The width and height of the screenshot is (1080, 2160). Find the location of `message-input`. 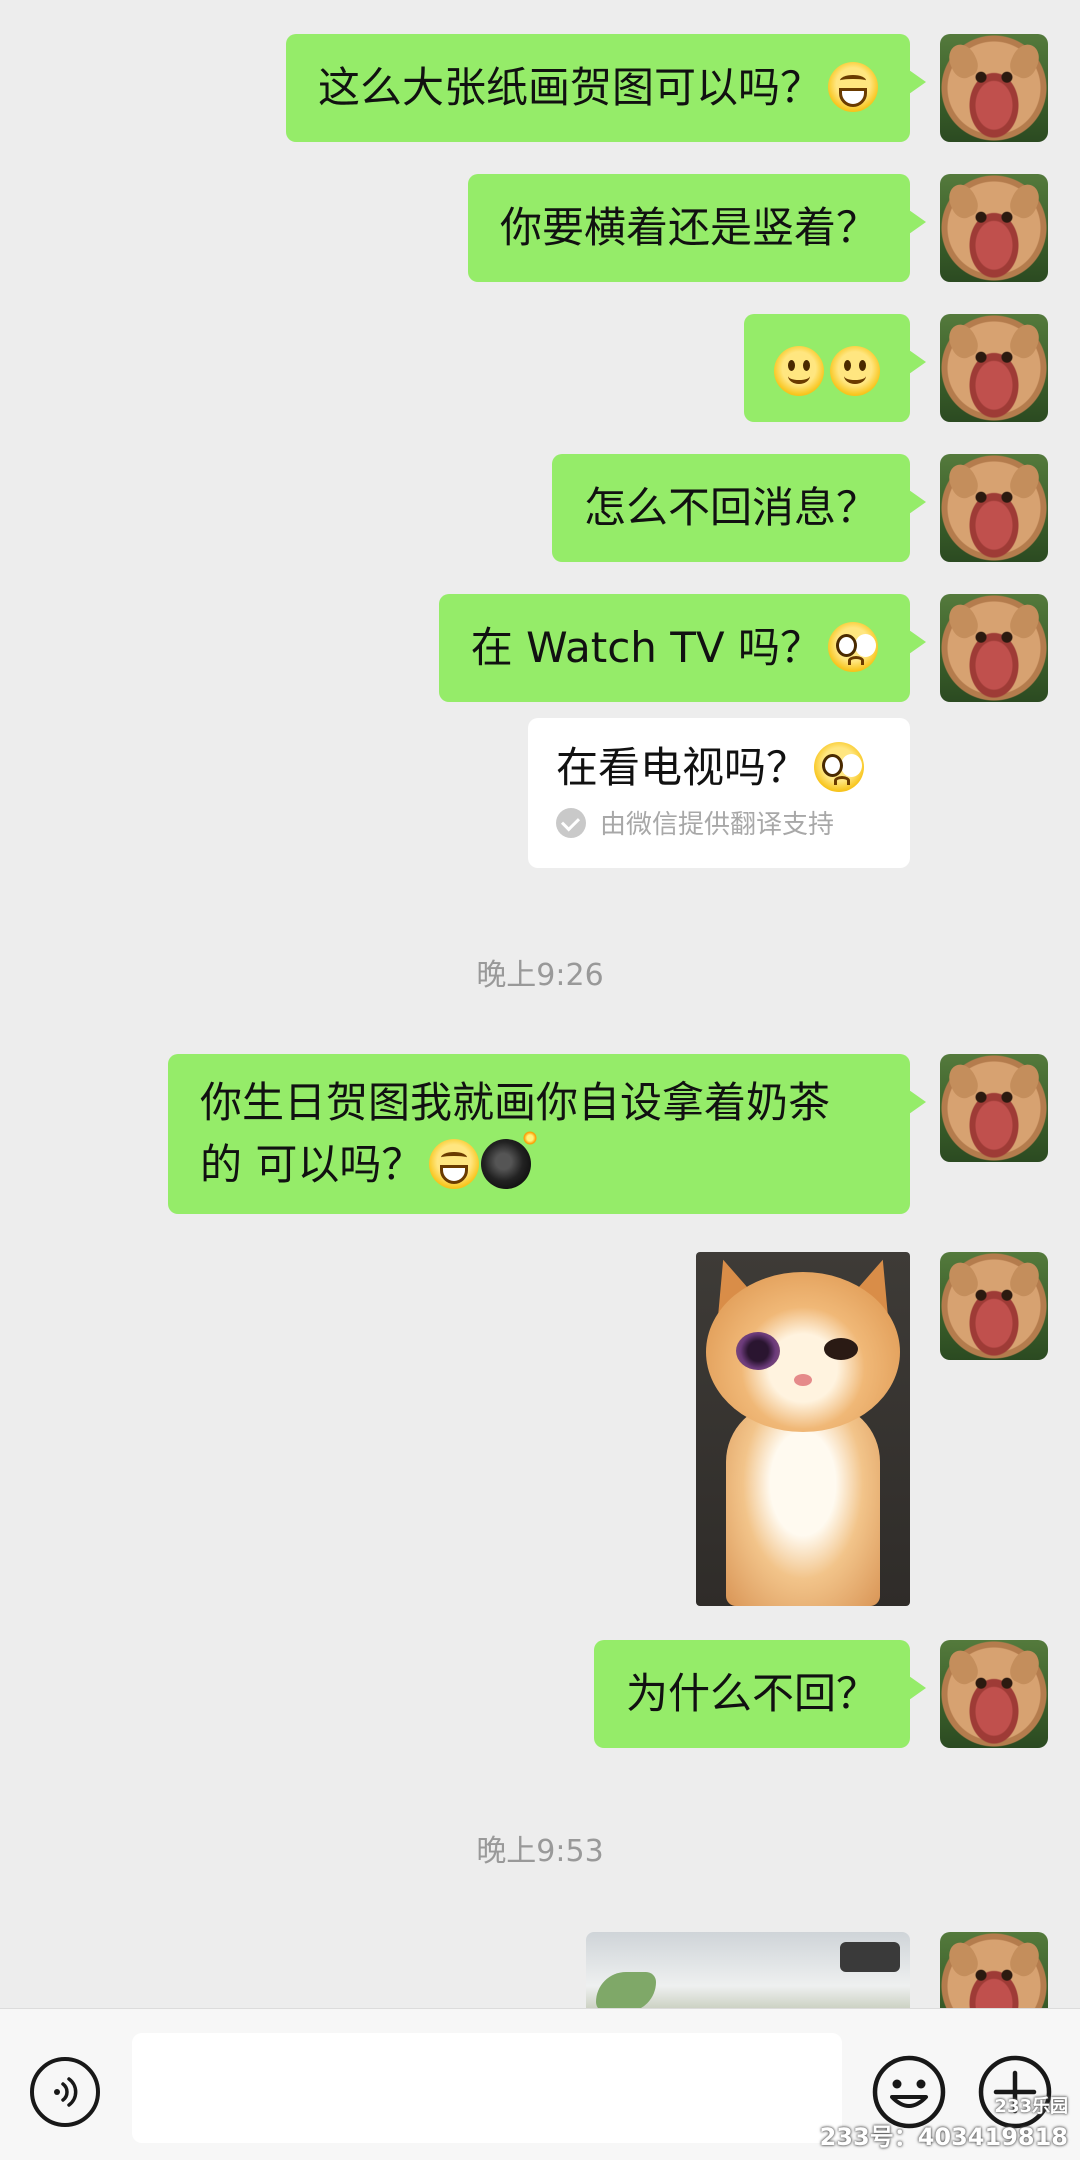

message-input is located at coordinates (487, 2088).